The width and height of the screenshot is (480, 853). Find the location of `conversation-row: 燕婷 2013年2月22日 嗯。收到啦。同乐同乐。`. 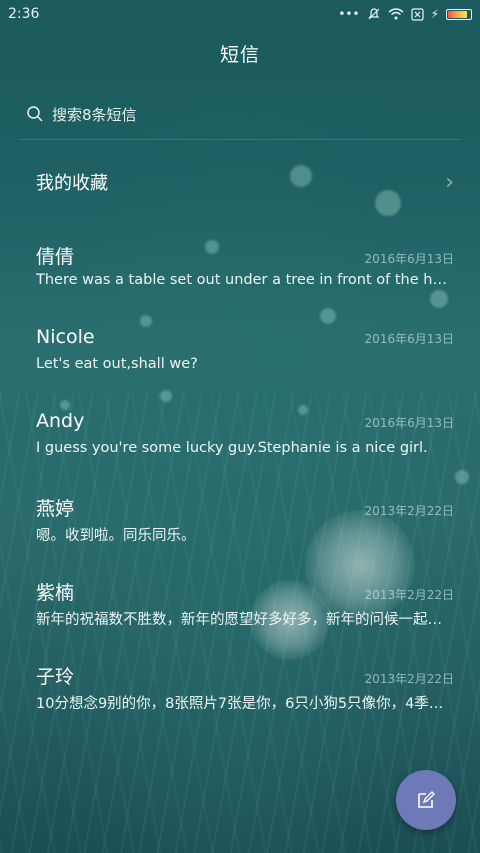

conversation-row: 燕婷 2013年2月22日 嗯。收到啦。同乐同乐。 is located at coordinates (240, 530).